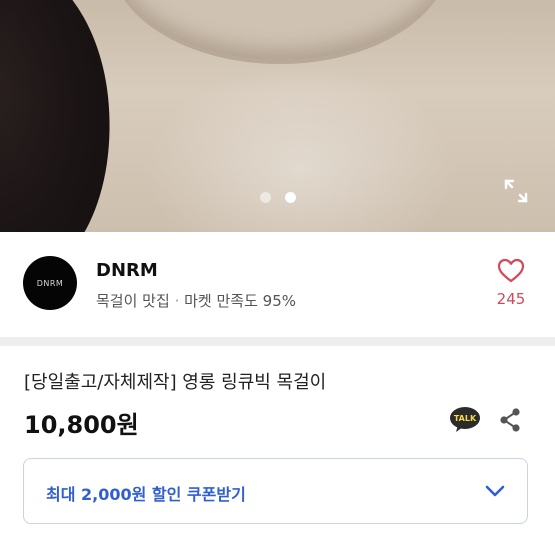 The image size is (555, 555). I want to click on carousel-dot-active, so click(290, 197).